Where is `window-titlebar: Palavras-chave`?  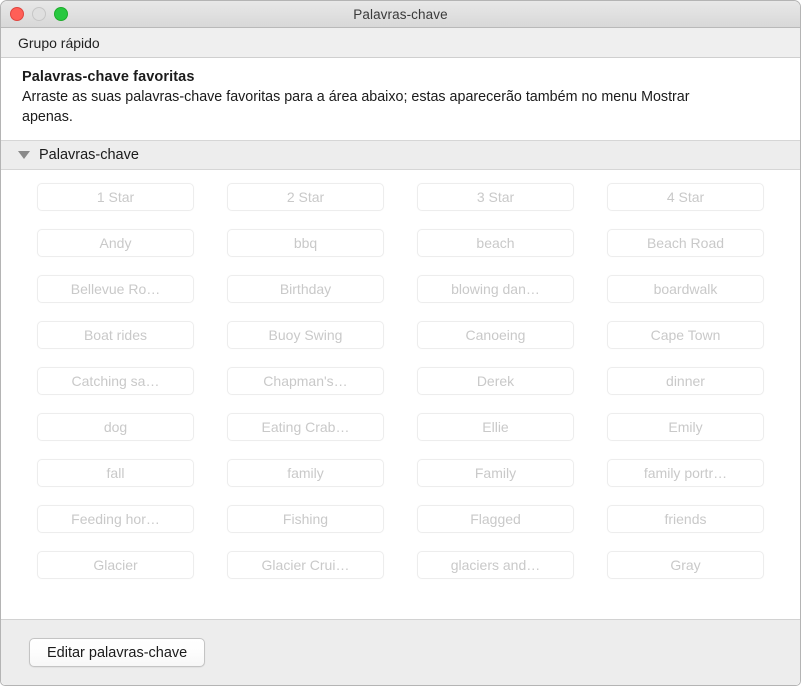 window-titlebar: Palavras-chave is located at coordinates (400, 14).